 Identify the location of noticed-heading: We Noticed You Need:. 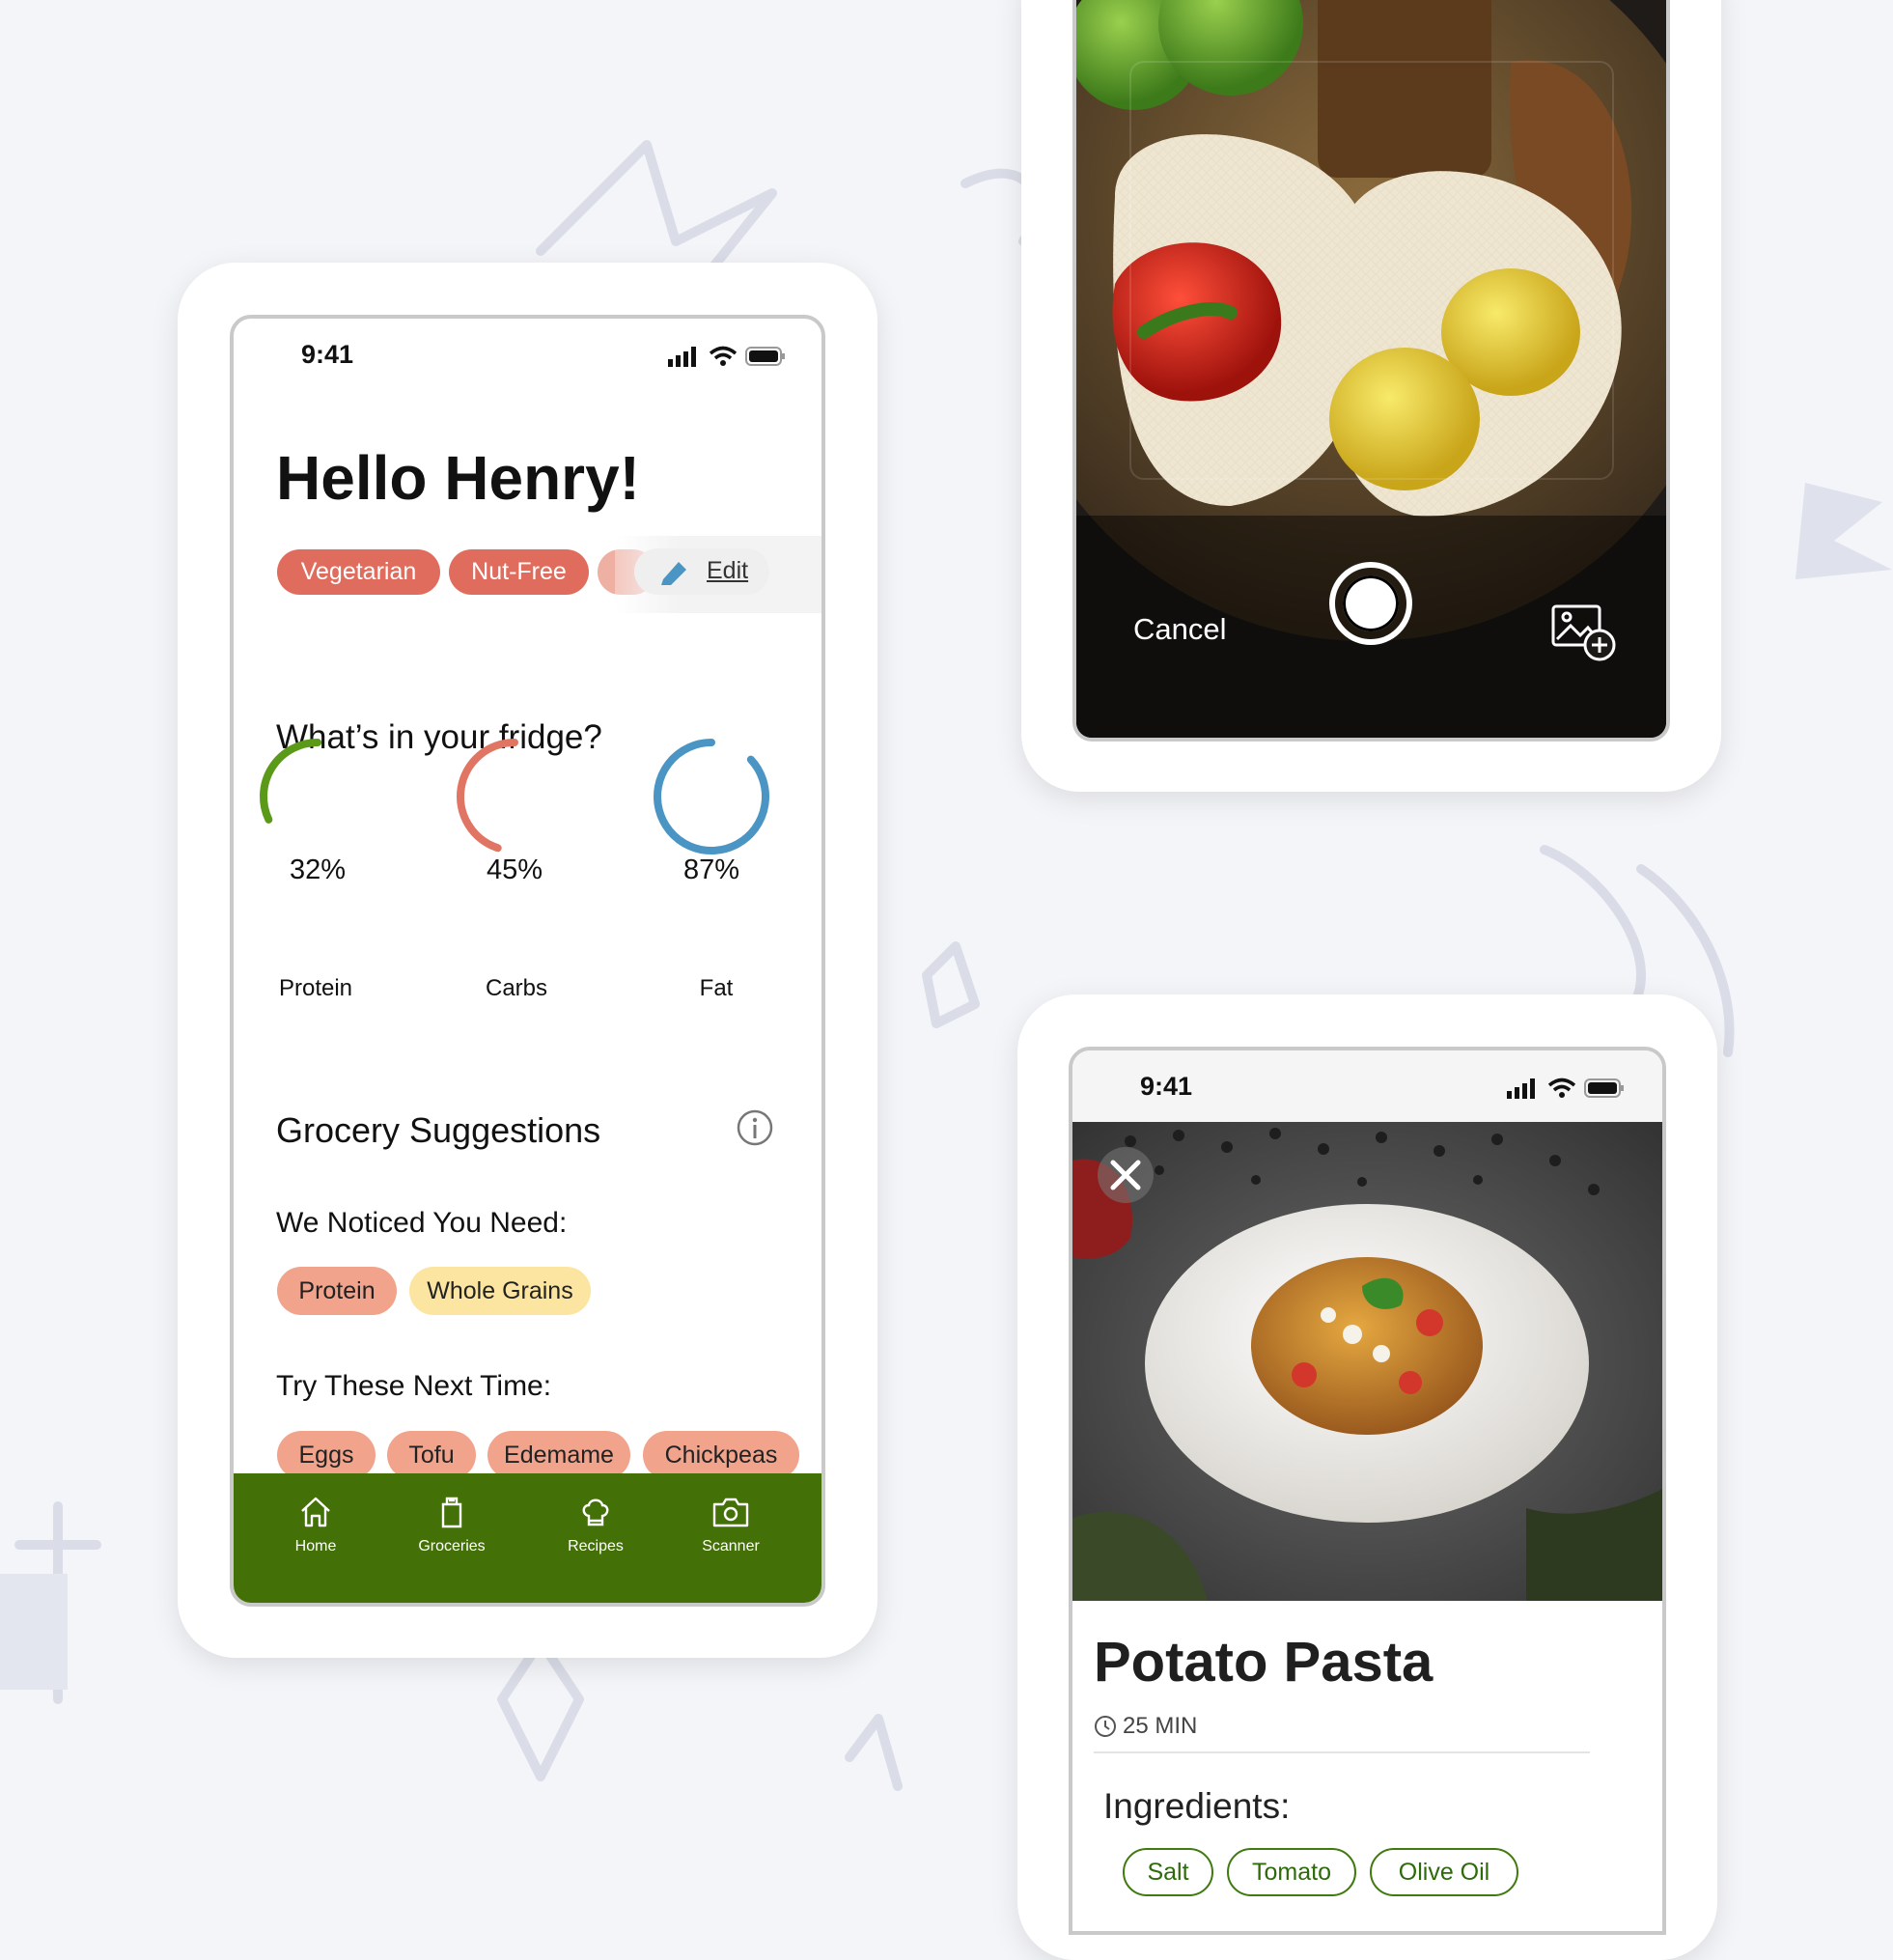
(422, 1223).